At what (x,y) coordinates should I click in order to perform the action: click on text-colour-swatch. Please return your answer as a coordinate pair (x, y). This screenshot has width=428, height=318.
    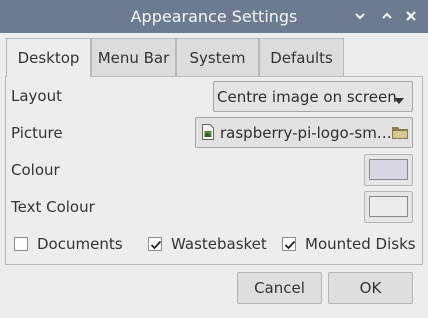
    Looking at the image, I should click on (388, 206).